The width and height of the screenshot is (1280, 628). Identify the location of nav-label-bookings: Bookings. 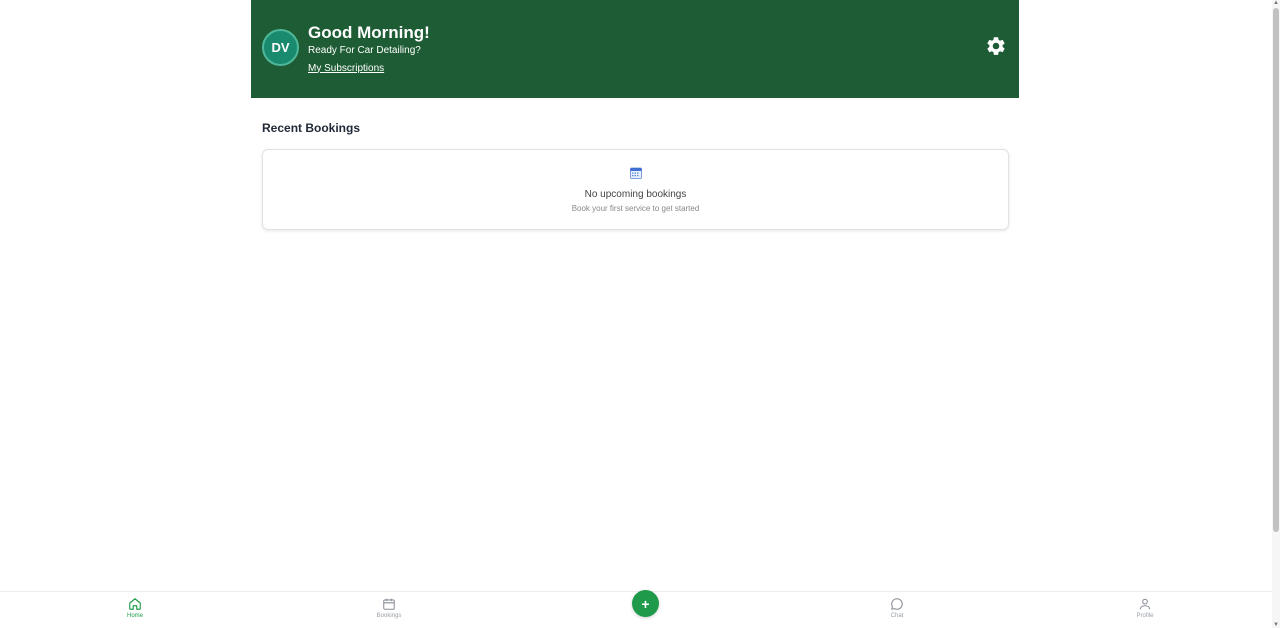
(389, 616).